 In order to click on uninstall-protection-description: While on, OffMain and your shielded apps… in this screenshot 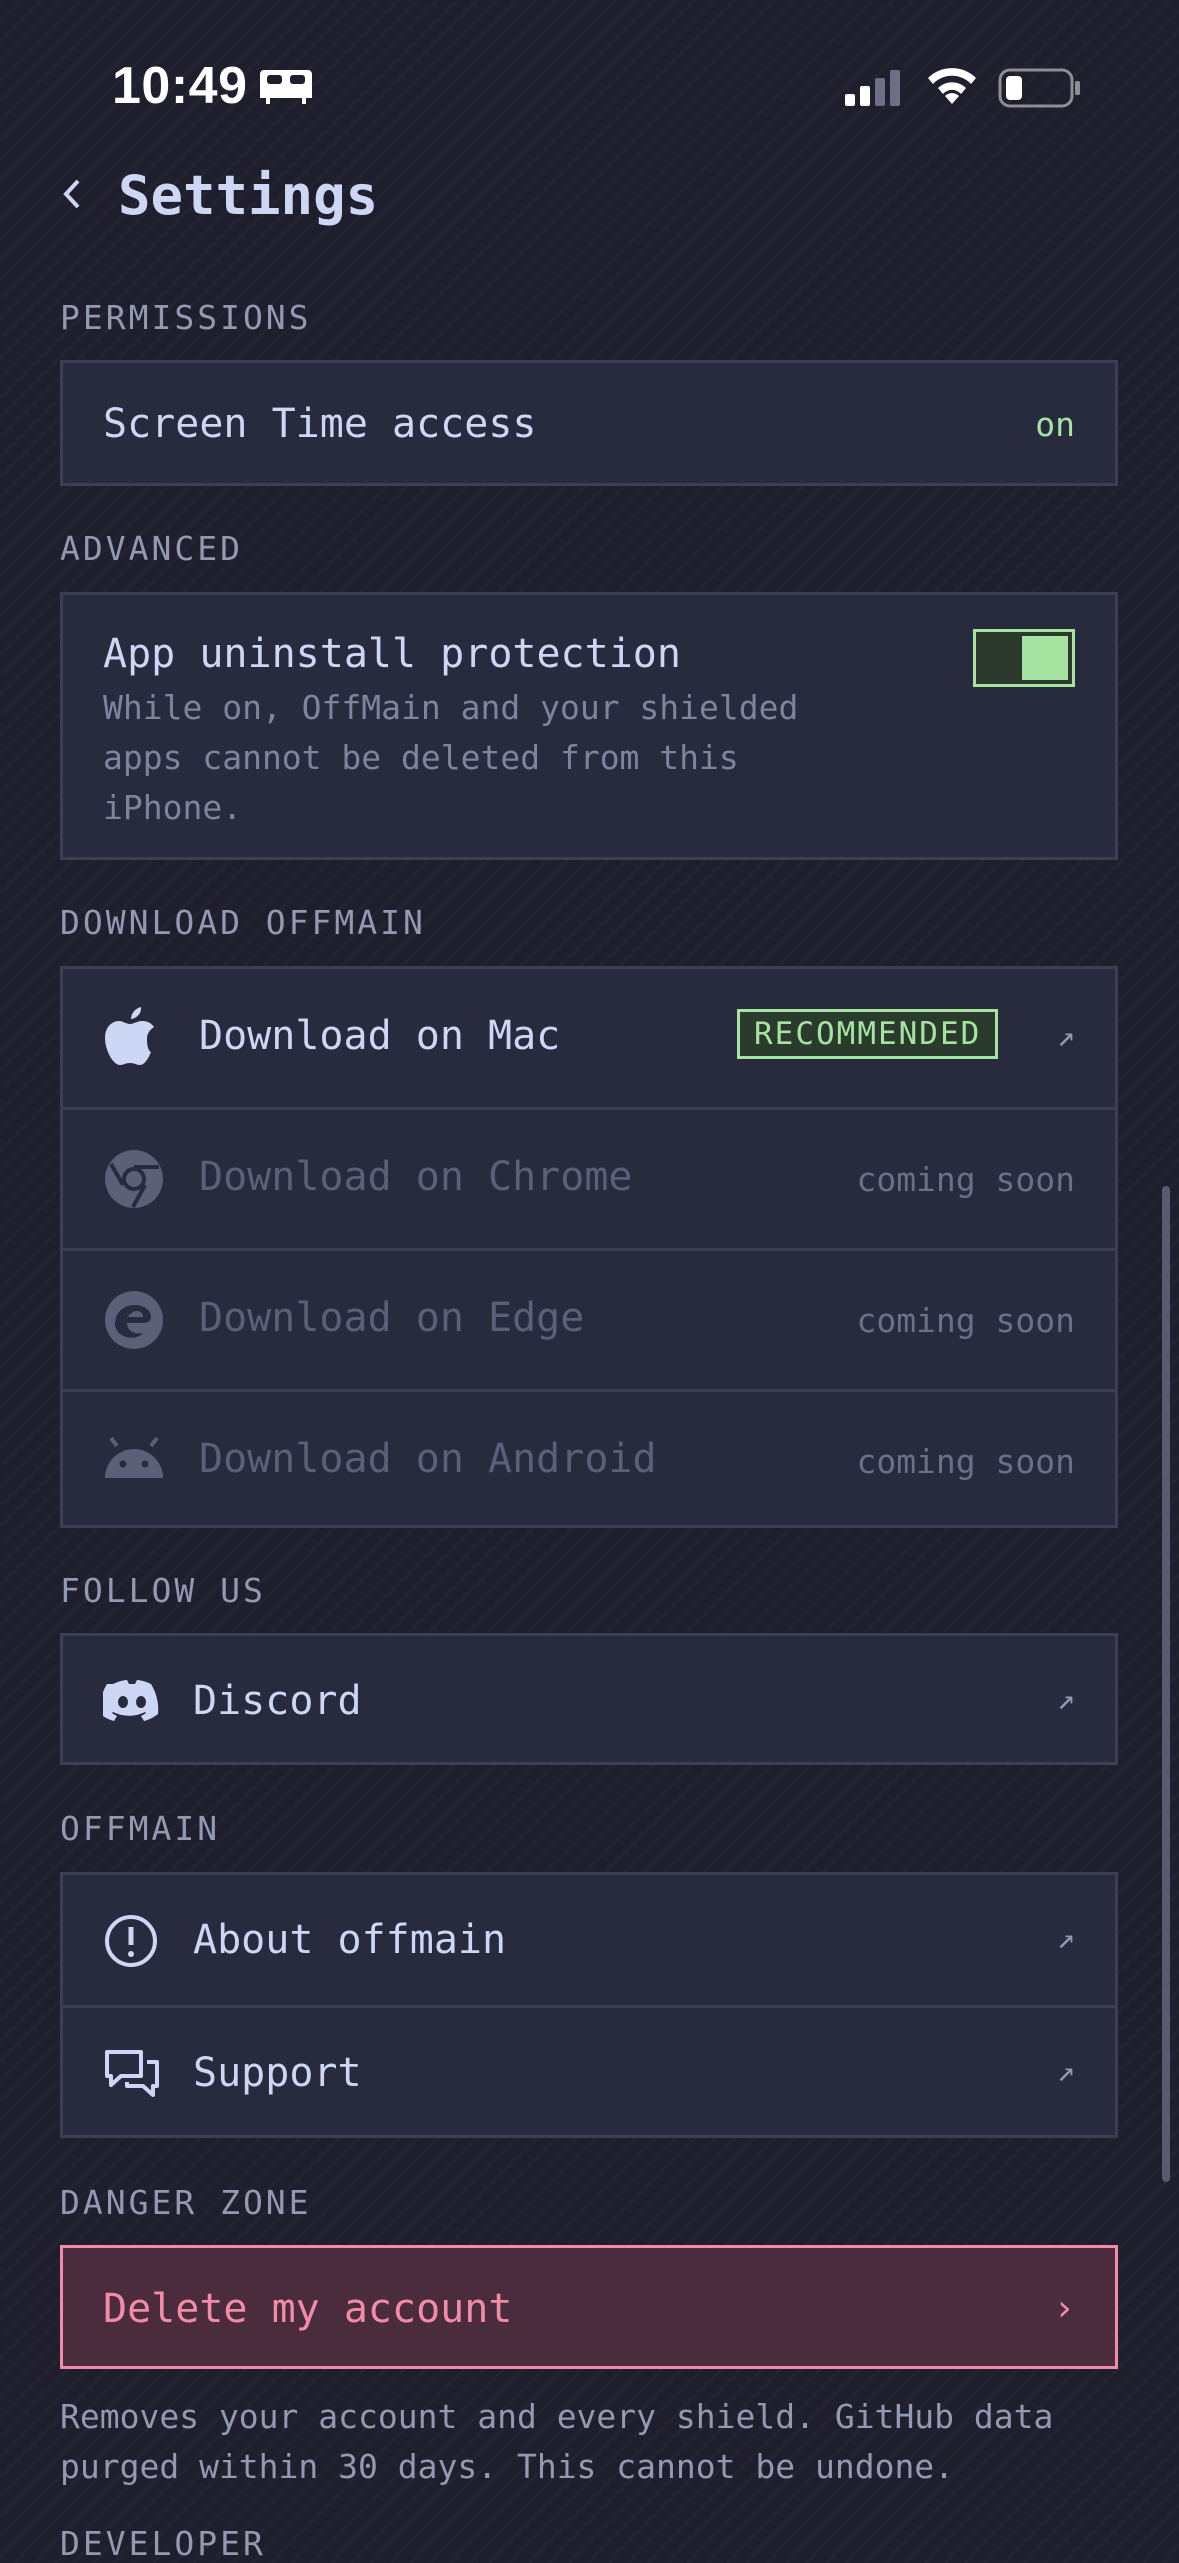, I will do `click(451, 757)`.